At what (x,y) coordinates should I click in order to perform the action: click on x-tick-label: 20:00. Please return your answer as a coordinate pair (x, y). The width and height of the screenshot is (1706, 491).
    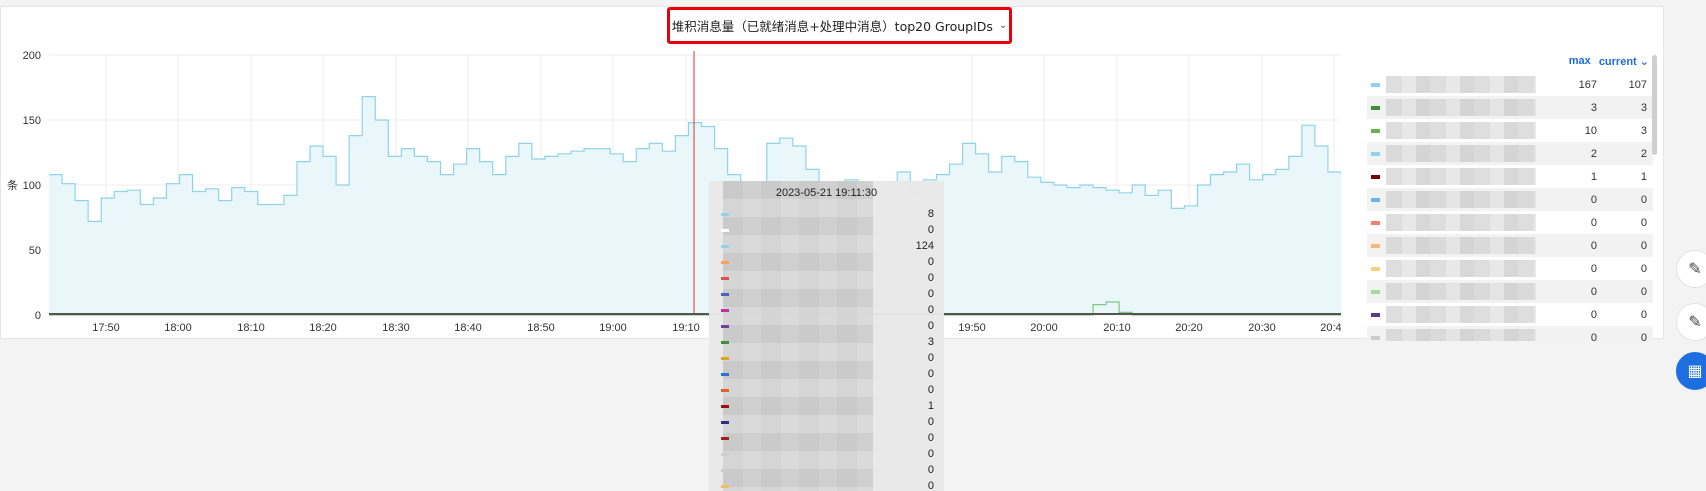
    Looking at the image, I should click on (1044, 328).